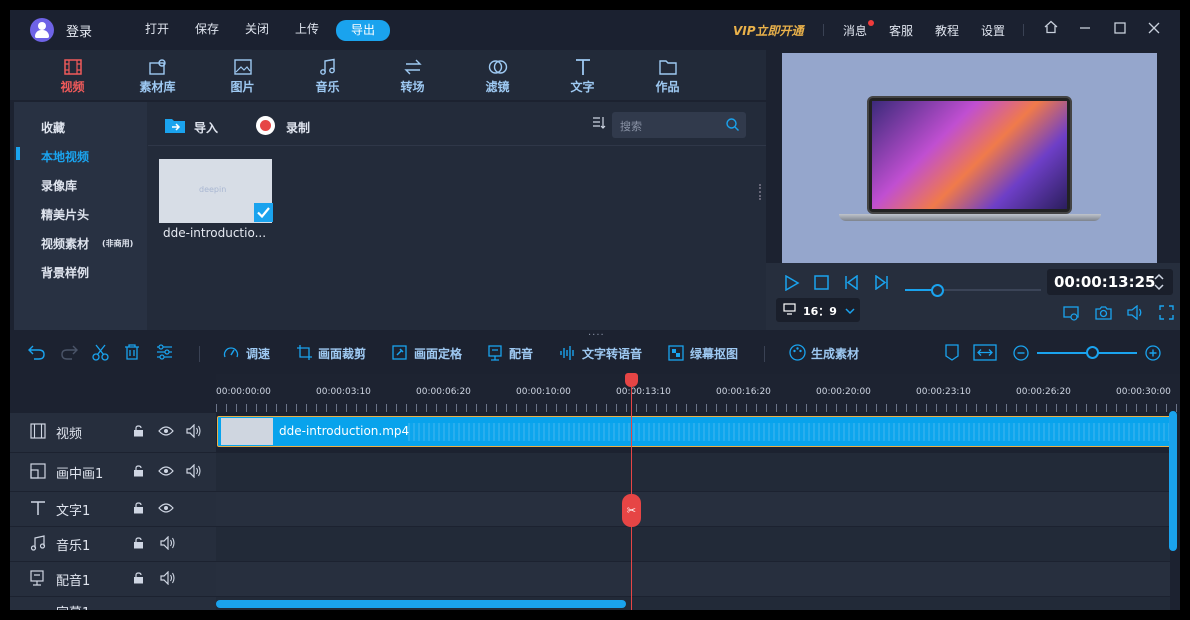 This screenshot has width=1190, height=620. What do you see at coordinates (497, 75) in the screenshot?
I see `tab-filter: 滤镜` at bounding box center [497, 75].